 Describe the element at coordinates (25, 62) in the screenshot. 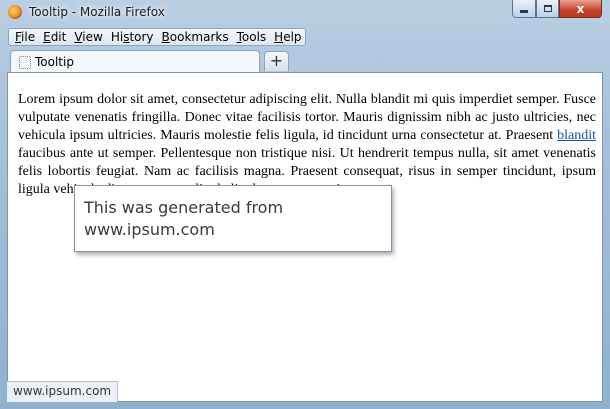

I see `page-favicon-icon` at that location.